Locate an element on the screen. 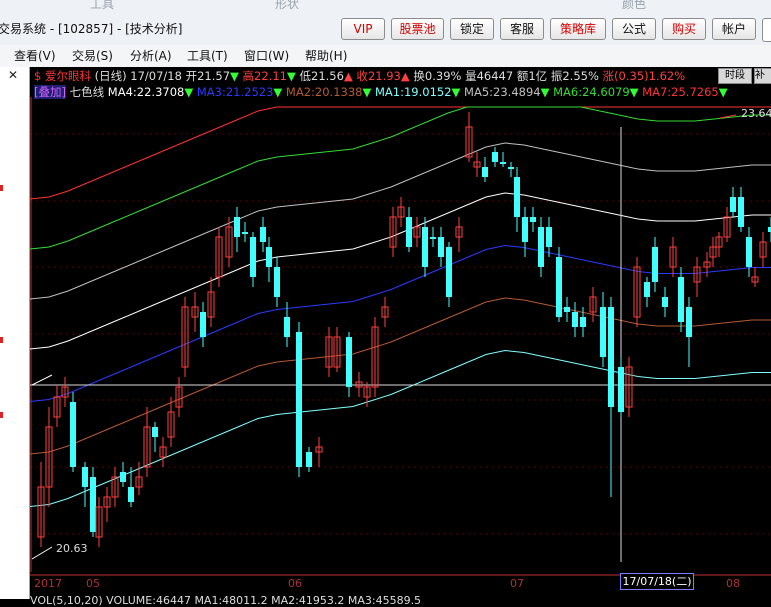 This screenshot has width=771, height=607. stock-amount: 额1亿 is located at coordinates (532, 76).